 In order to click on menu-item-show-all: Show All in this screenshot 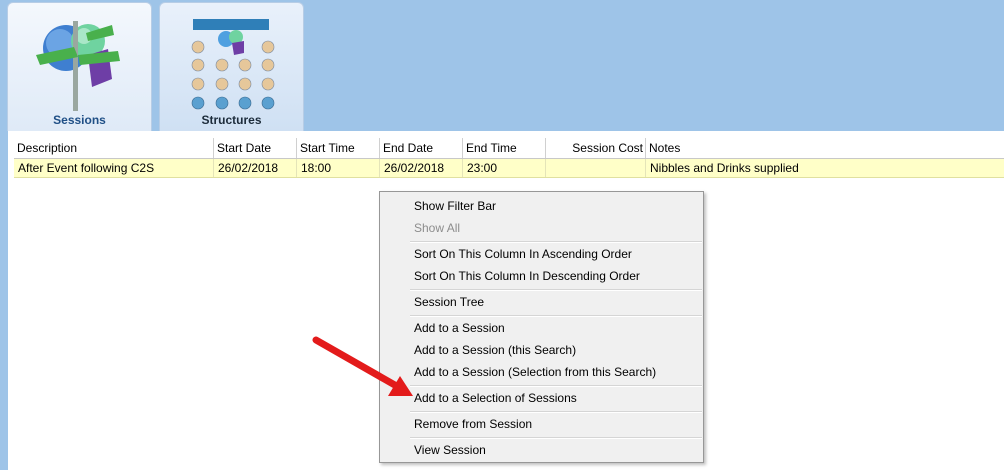, I will do `click(437, 228)`.